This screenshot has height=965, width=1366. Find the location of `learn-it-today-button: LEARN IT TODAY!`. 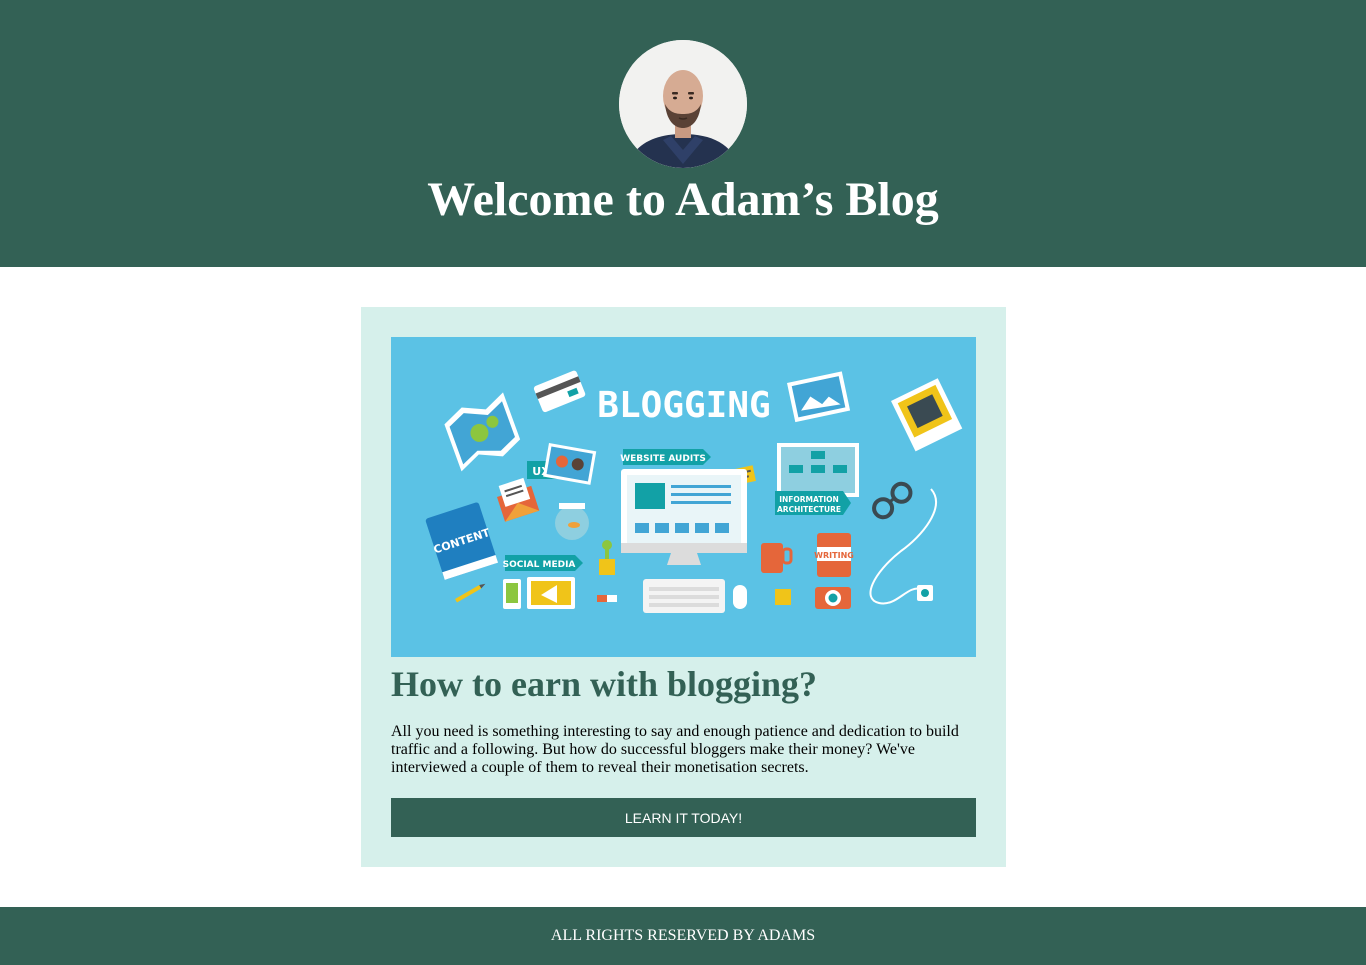

learn-it-today-button: LEARN IT TODAY! is located at coordinates (683, 817).